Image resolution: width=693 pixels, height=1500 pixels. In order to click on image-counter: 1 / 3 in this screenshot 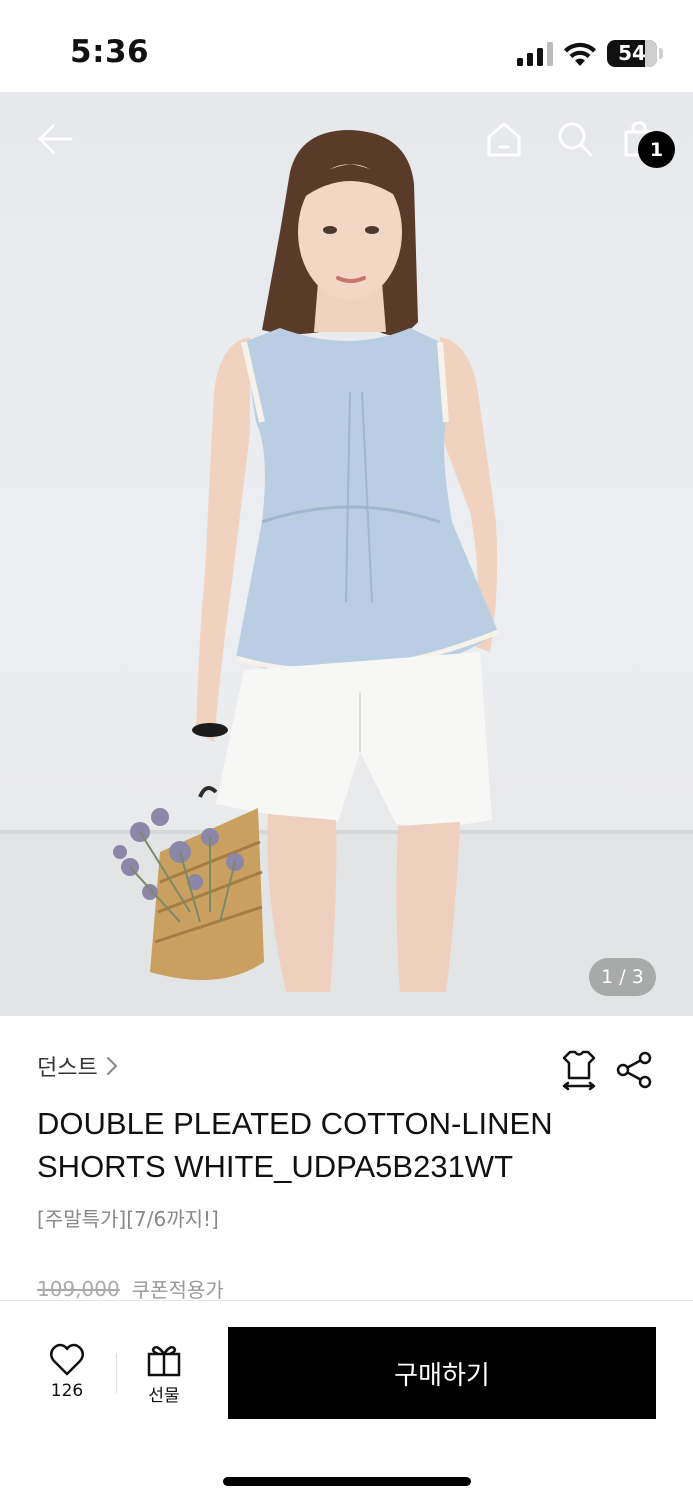, I will do `click(622, 977)`.